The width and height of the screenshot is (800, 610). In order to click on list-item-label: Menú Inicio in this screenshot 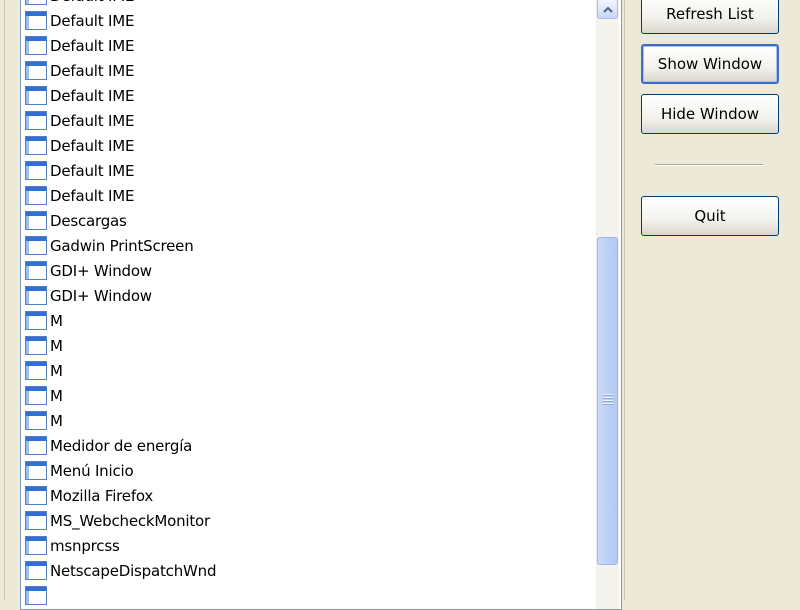, I will do `click(92, 470)`.